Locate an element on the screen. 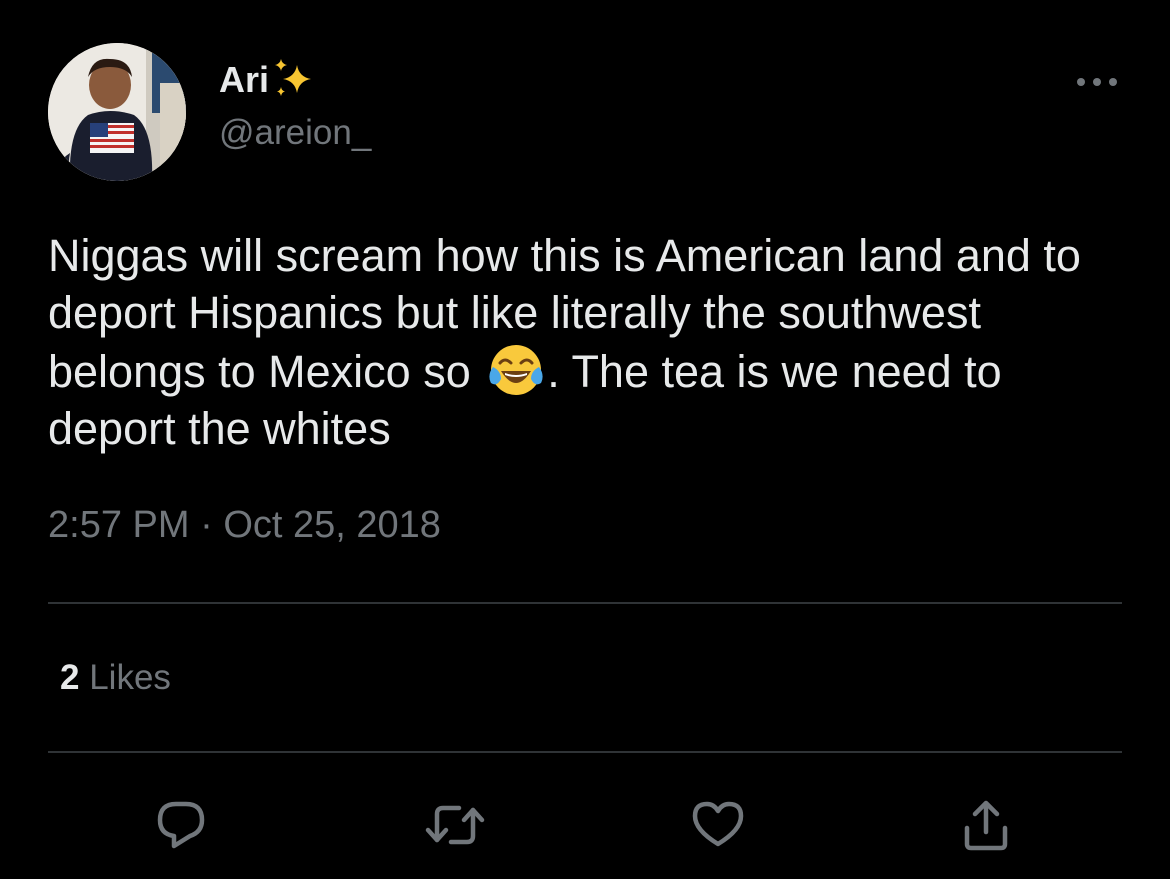 The width and height of the screenshot is (1170, 879). more-dots-icon is located at coordinates (1097, 82).